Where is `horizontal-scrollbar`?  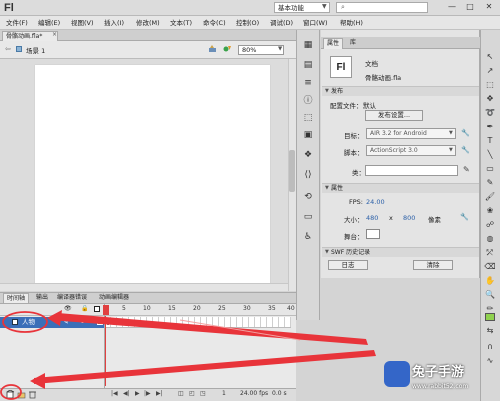
horizontal-scrollbar is located at coordinates (144, 287).